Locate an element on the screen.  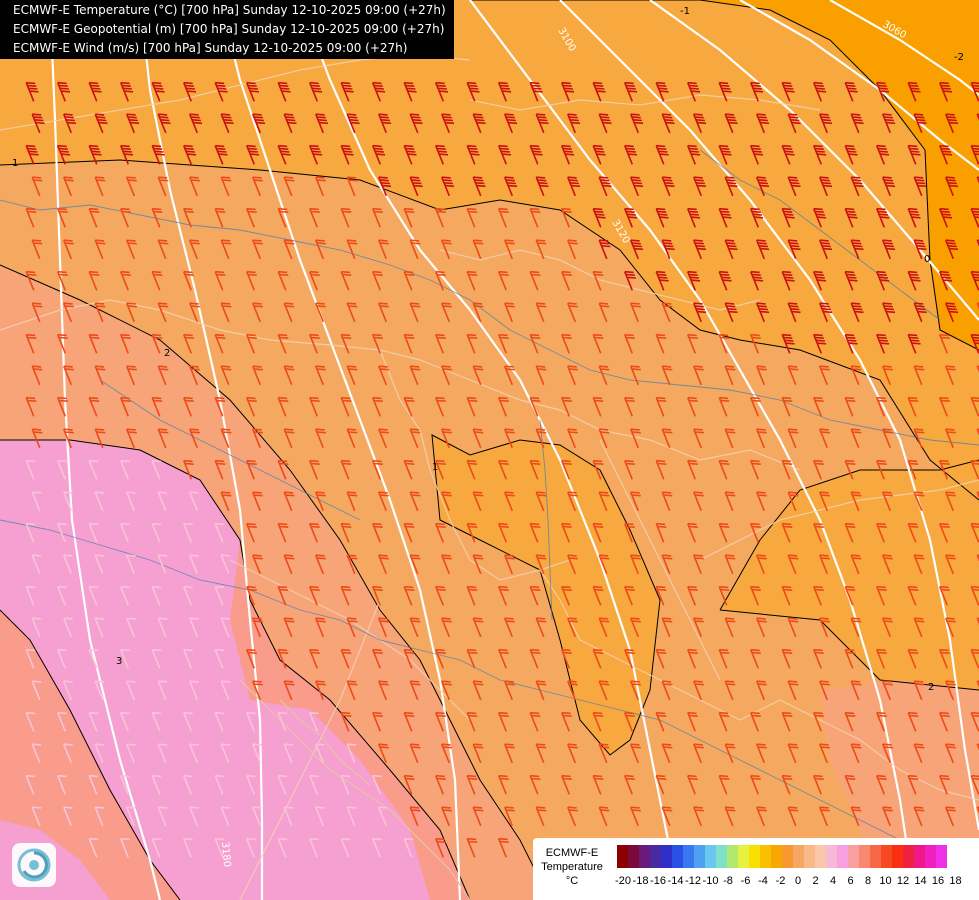
legend-title: ECMWF-E Temperature °C is located at coordinates (572, 867).